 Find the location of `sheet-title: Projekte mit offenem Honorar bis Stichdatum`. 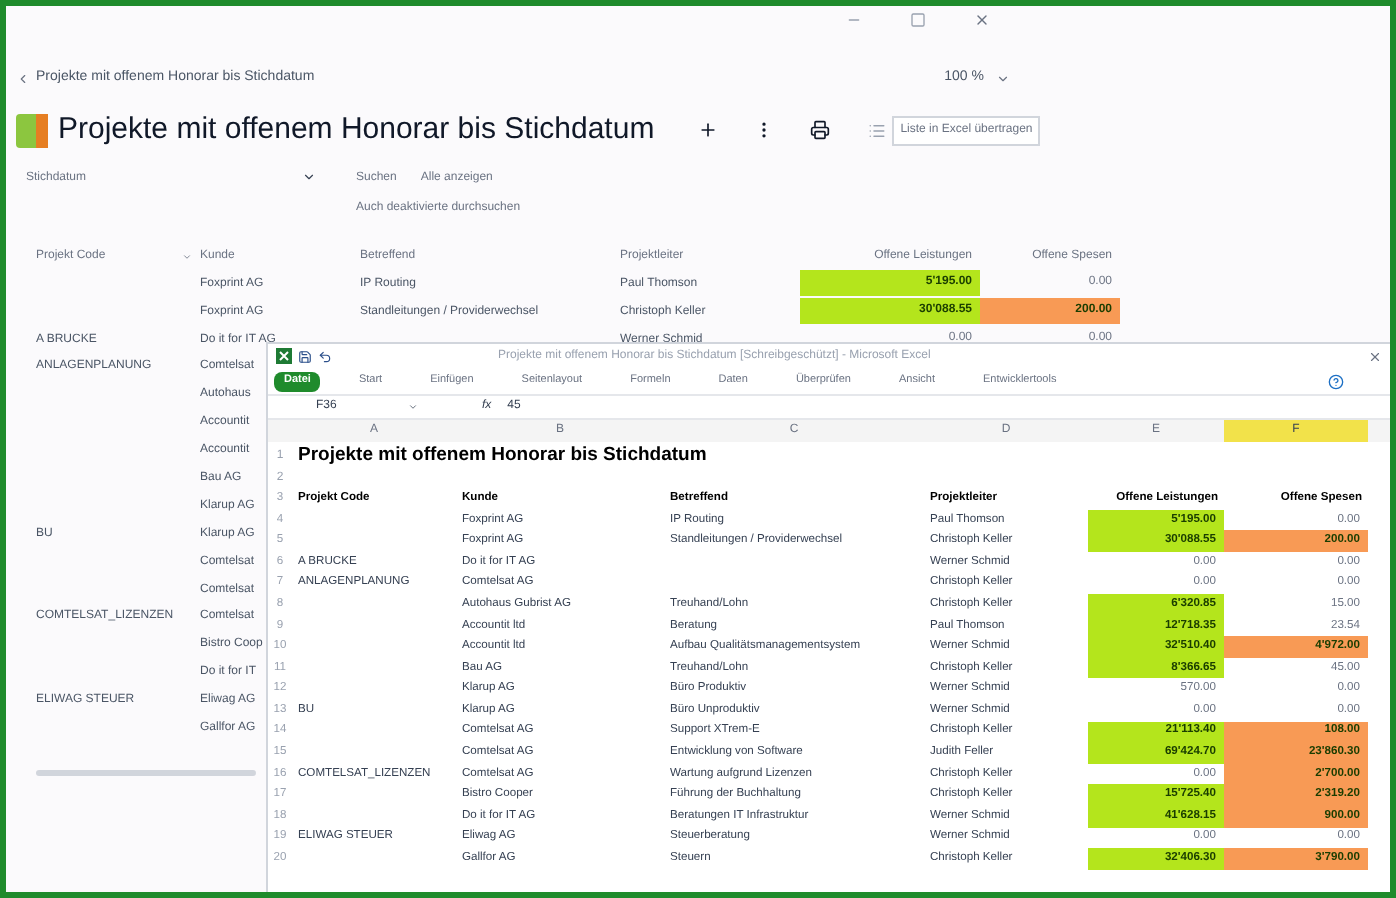

sheet-title: Projekte mit offenem Honorar bis Stichdatum is located at coordinates (502, 455).